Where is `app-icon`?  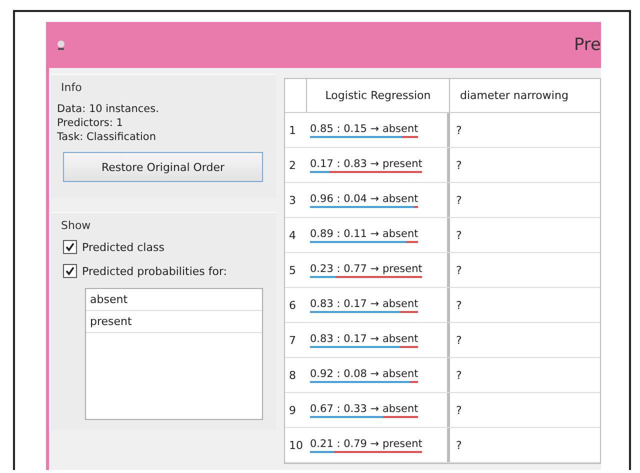
app-icon is located at coordinates (61, 45).